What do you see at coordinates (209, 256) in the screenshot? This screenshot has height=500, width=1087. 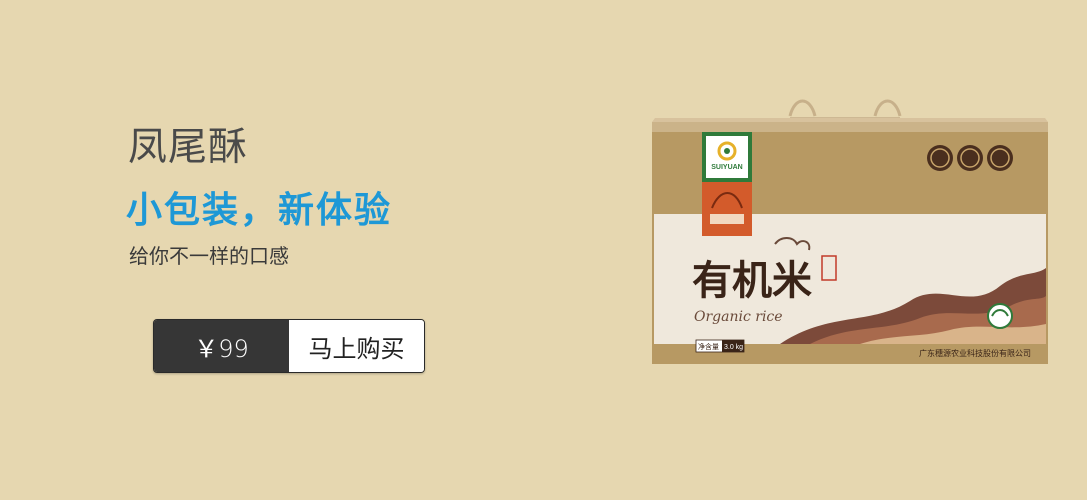 I see `product-tagline: 给你不一样的口感` at bounding box center [209, 256].